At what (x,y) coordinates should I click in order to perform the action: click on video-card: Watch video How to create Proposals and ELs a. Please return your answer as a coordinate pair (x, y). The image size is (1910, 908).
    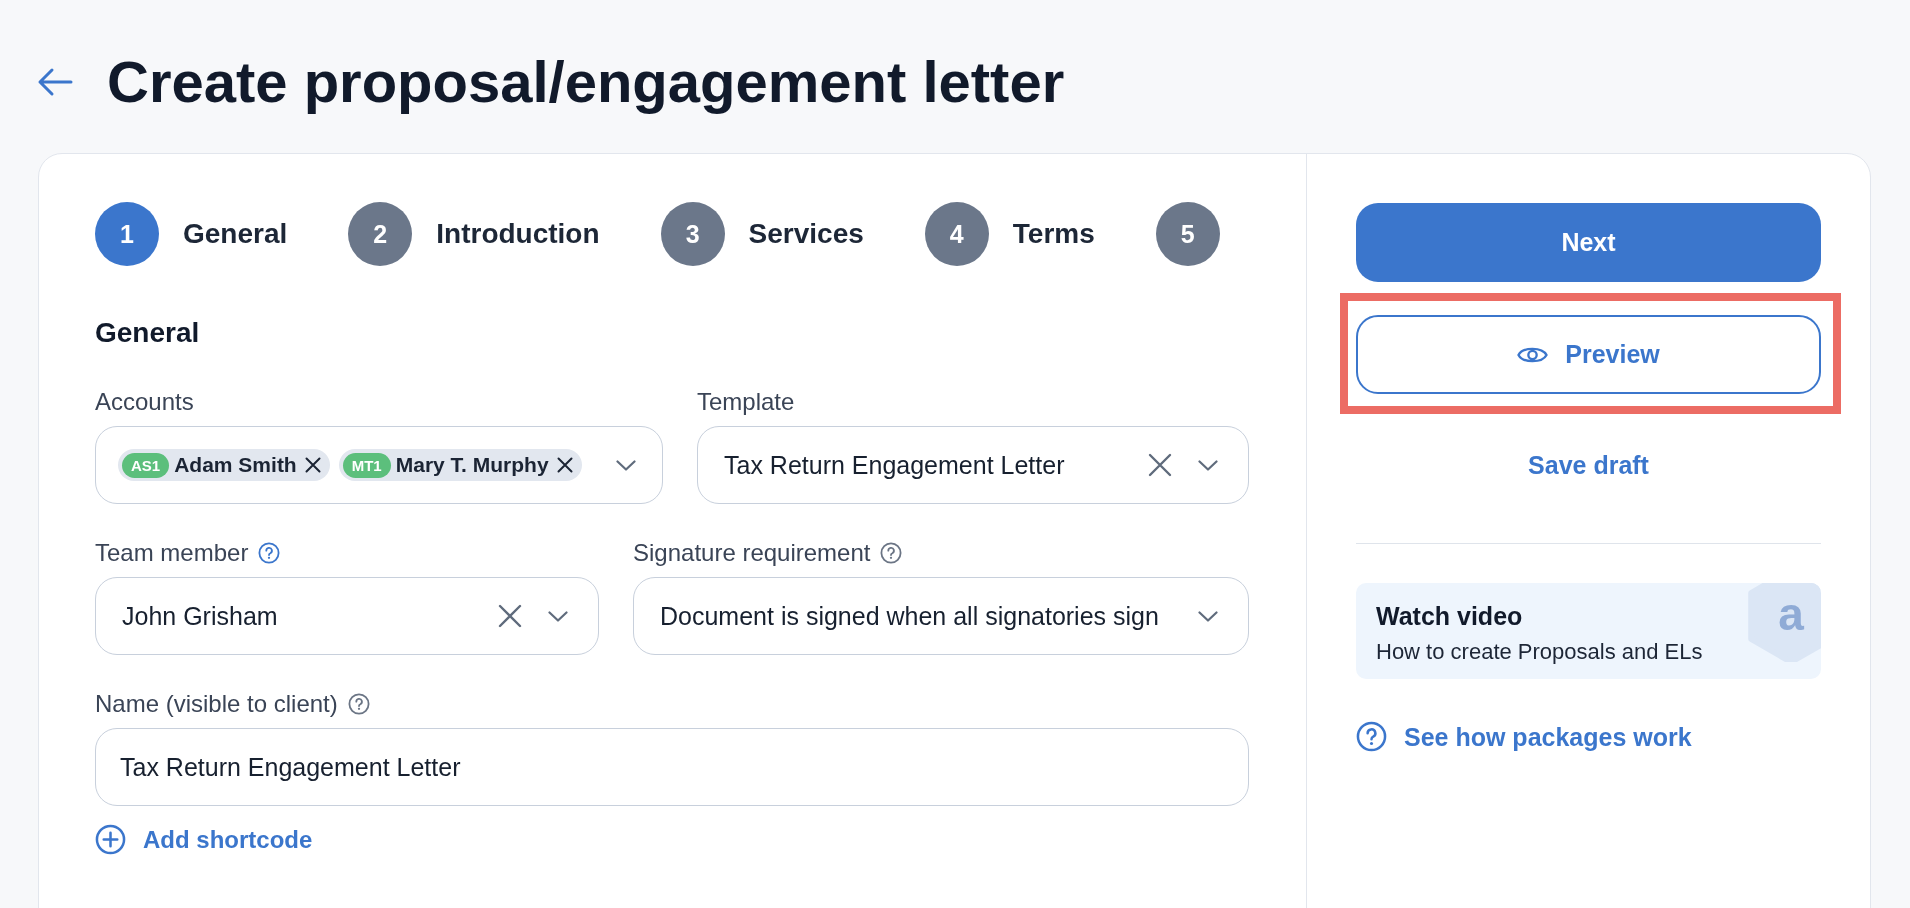
    Looking at the image, I should click on (1588, 631).